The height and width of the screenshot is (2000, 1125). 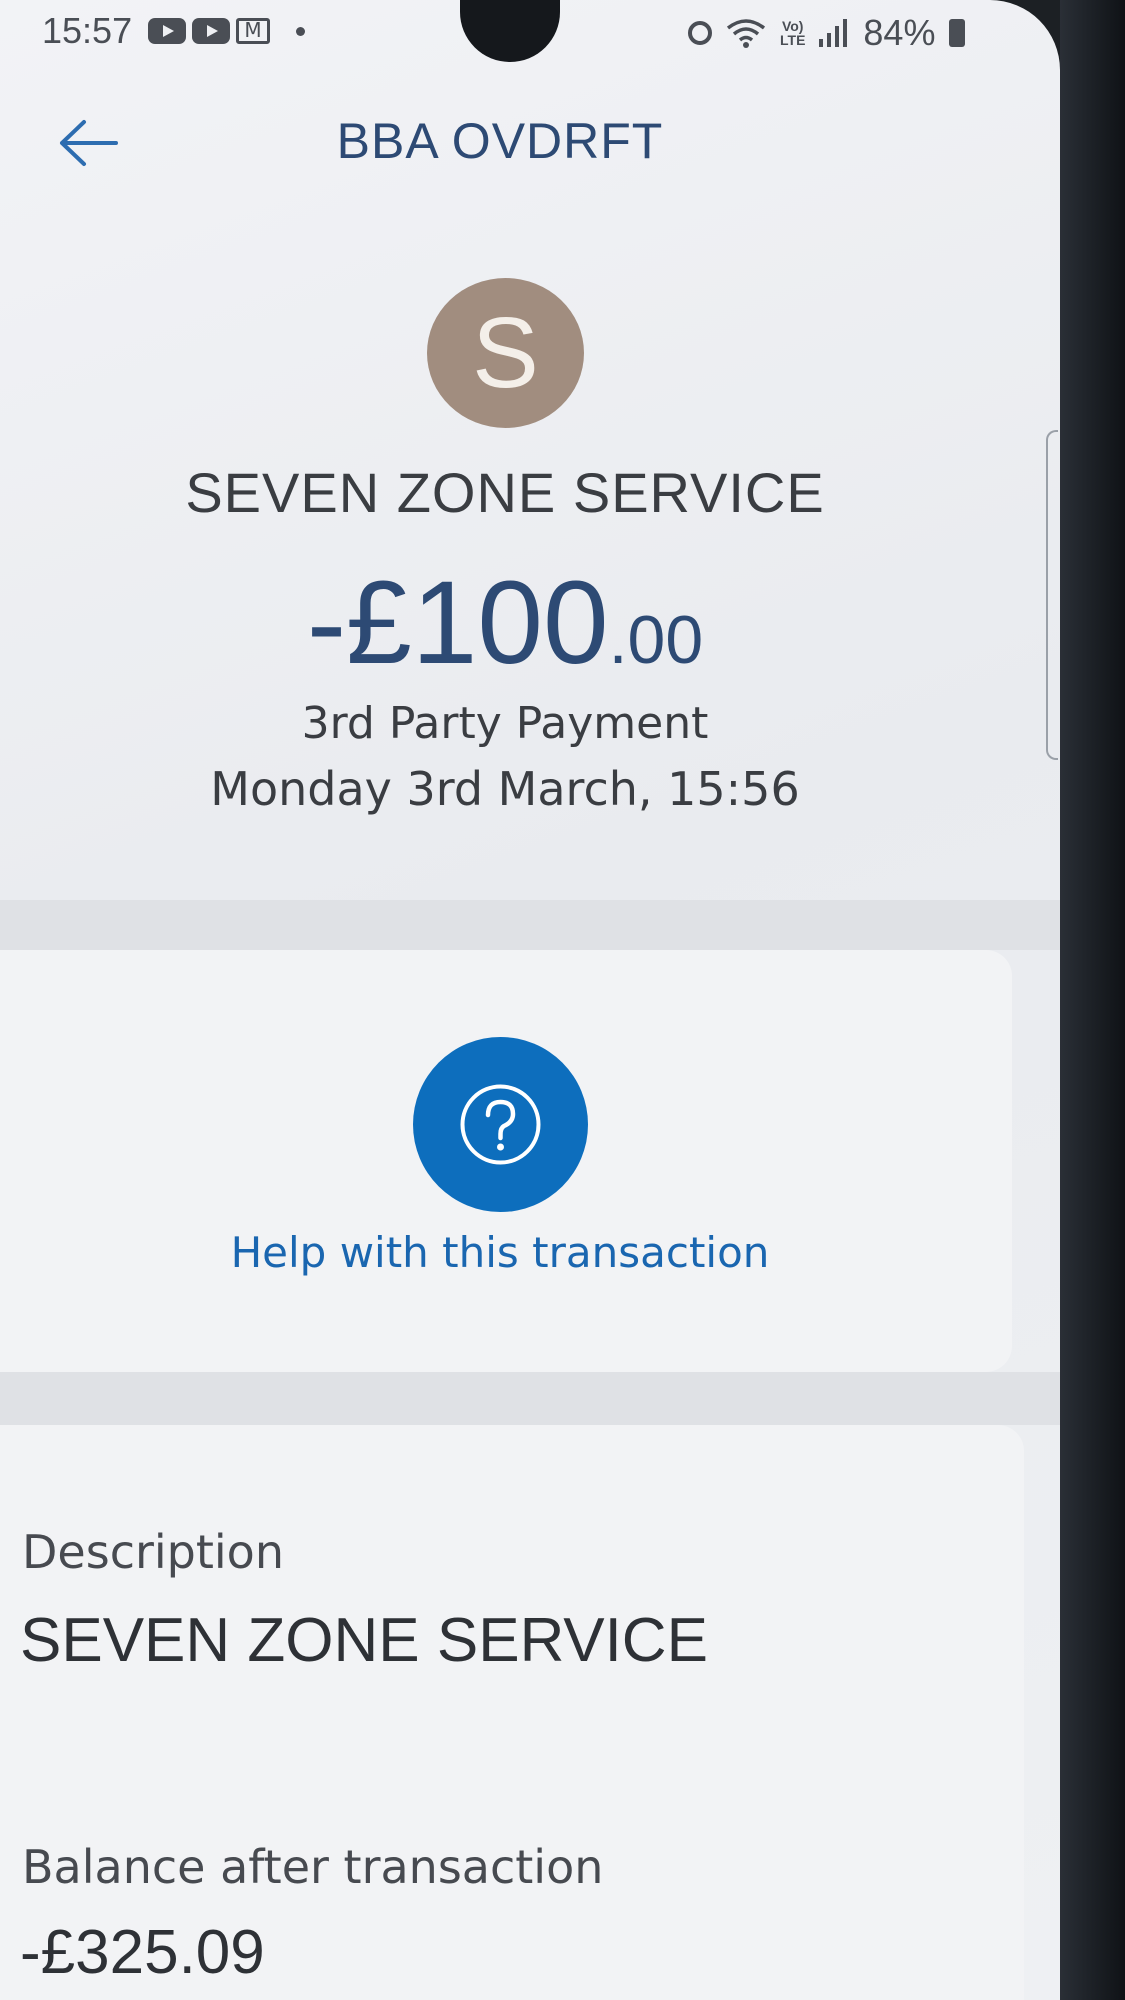 I want to click on volte-icon: Vo) LTE, so click(x=793, y=33).